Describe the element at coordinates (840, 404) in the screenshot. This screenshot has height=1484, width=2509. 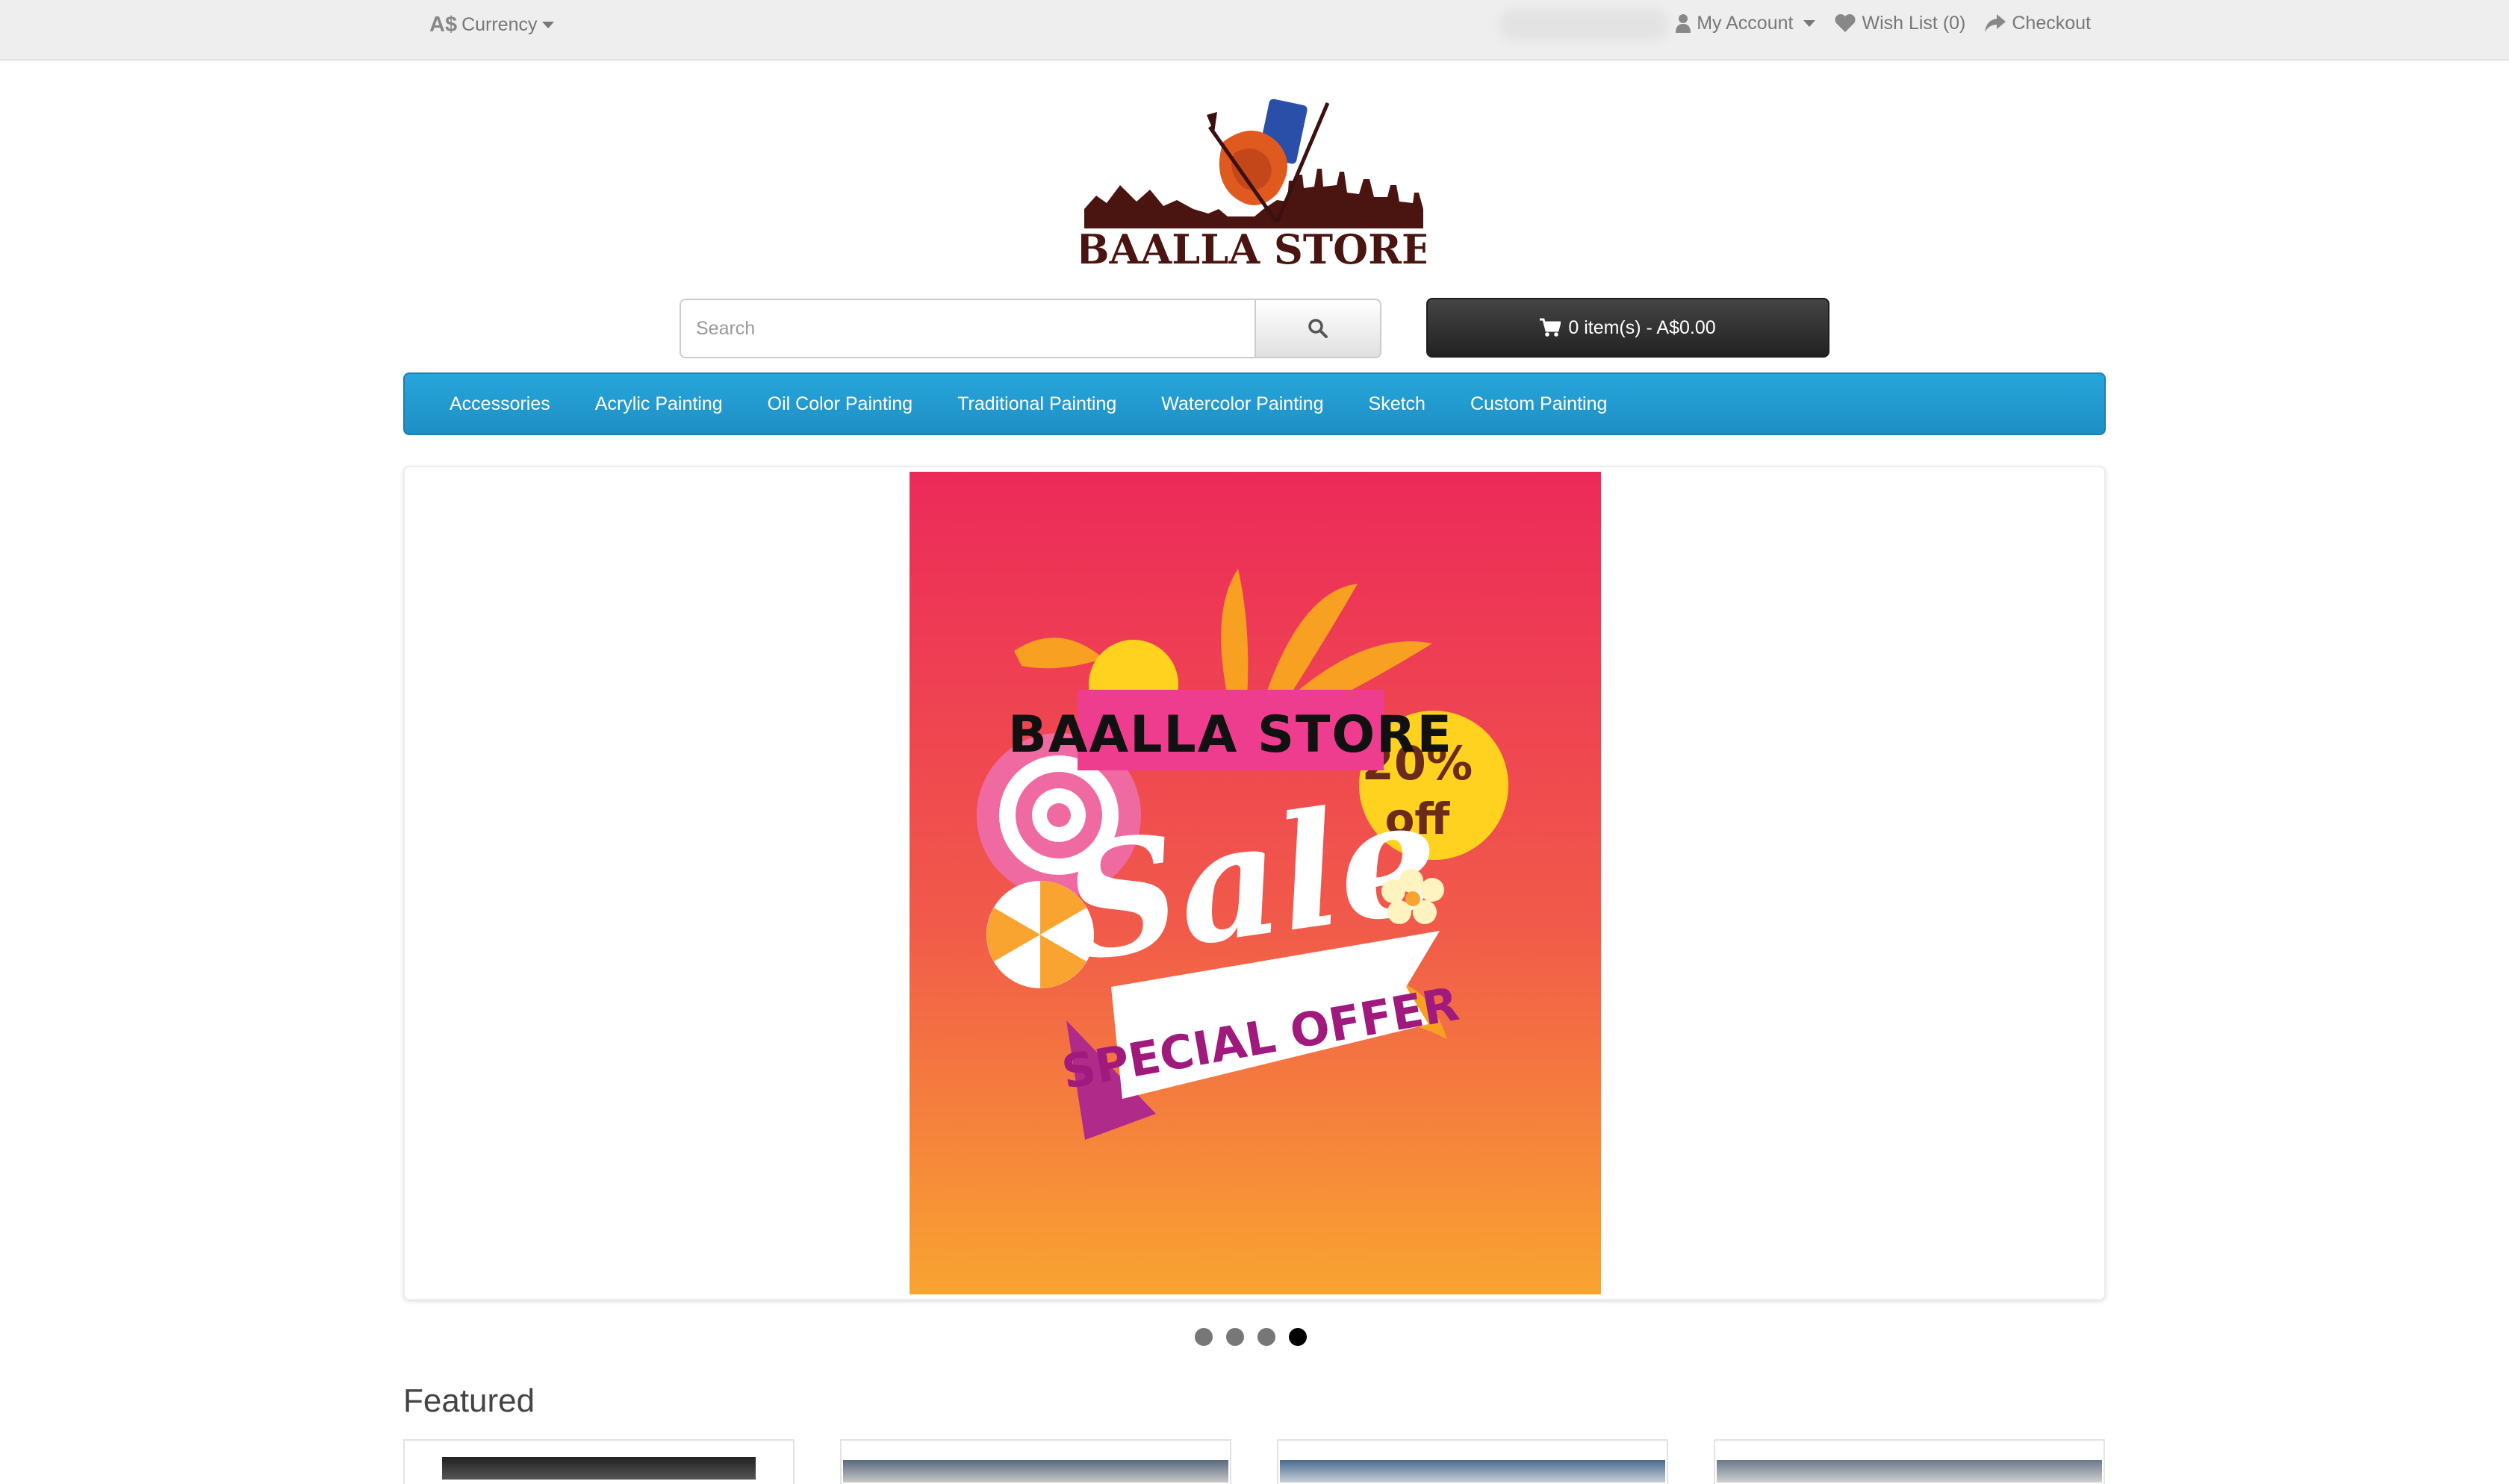
I see `menu-item-oil-color-painting: Oil Color Painting` at that location.